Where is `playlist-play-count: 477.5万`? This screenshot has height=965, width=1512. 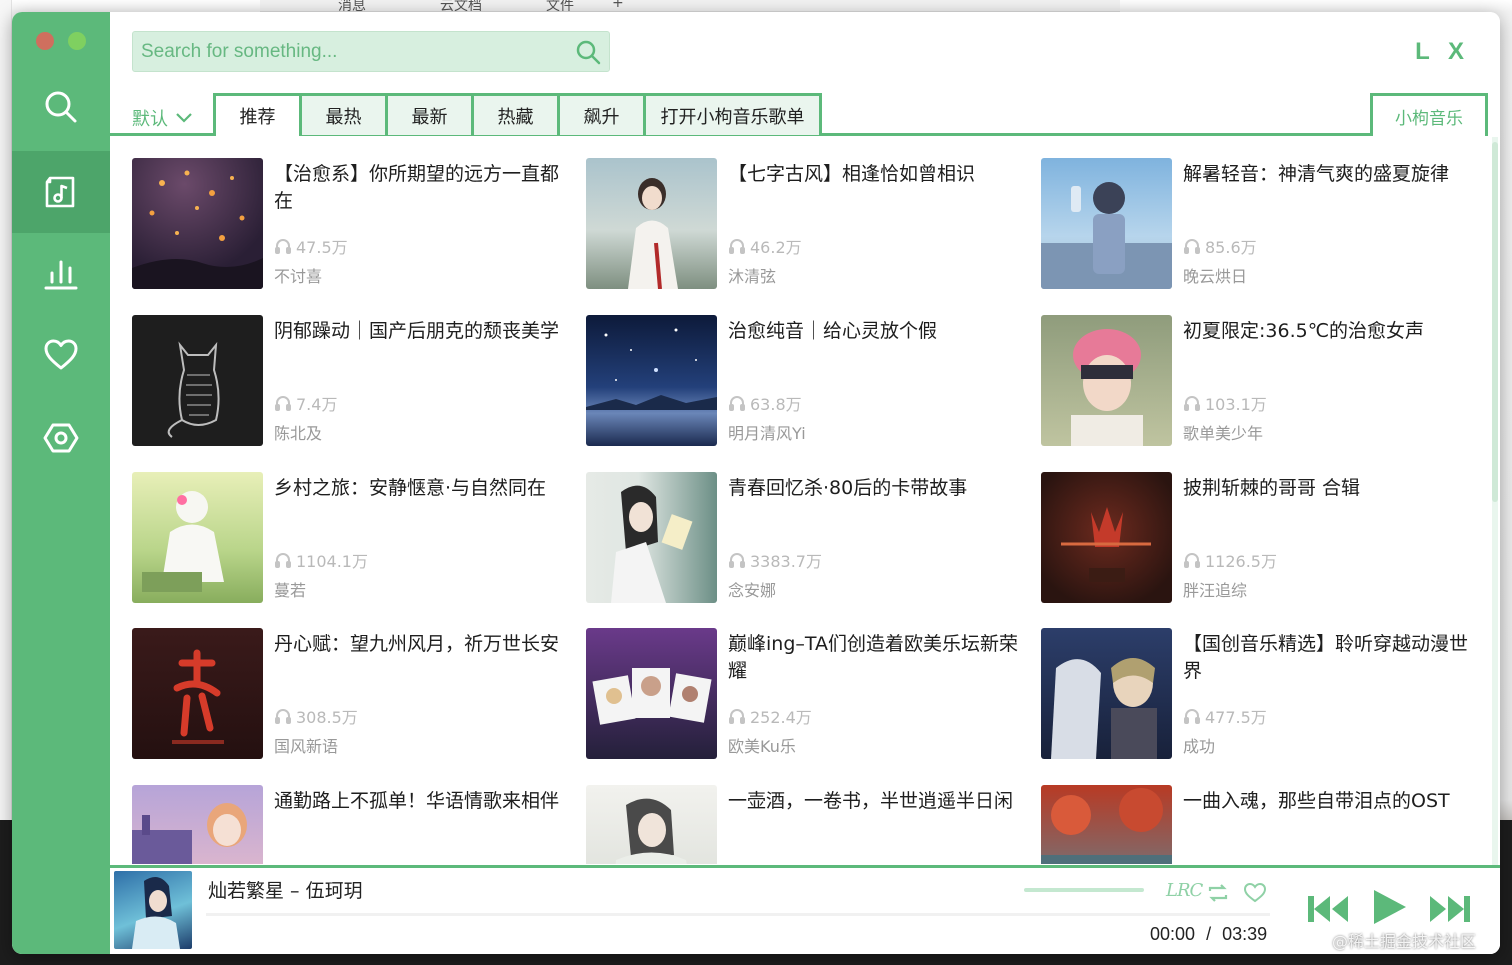 playlist-play-count: 477.5万 is located at coordinates (1225, 716).